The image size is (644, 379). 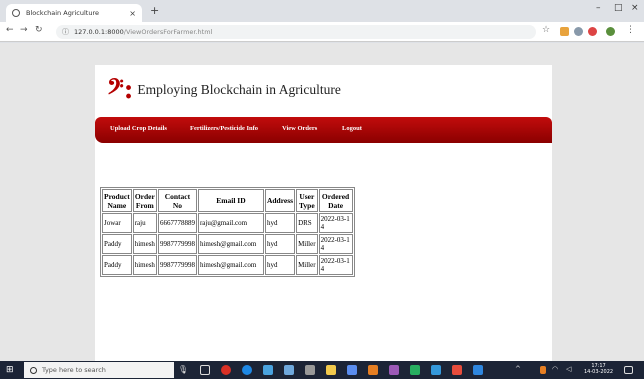 What do you see at coordinates (307, 223) in the screenshot?
I see `cell-user-type: DRS` at bounding box center [307, 223].